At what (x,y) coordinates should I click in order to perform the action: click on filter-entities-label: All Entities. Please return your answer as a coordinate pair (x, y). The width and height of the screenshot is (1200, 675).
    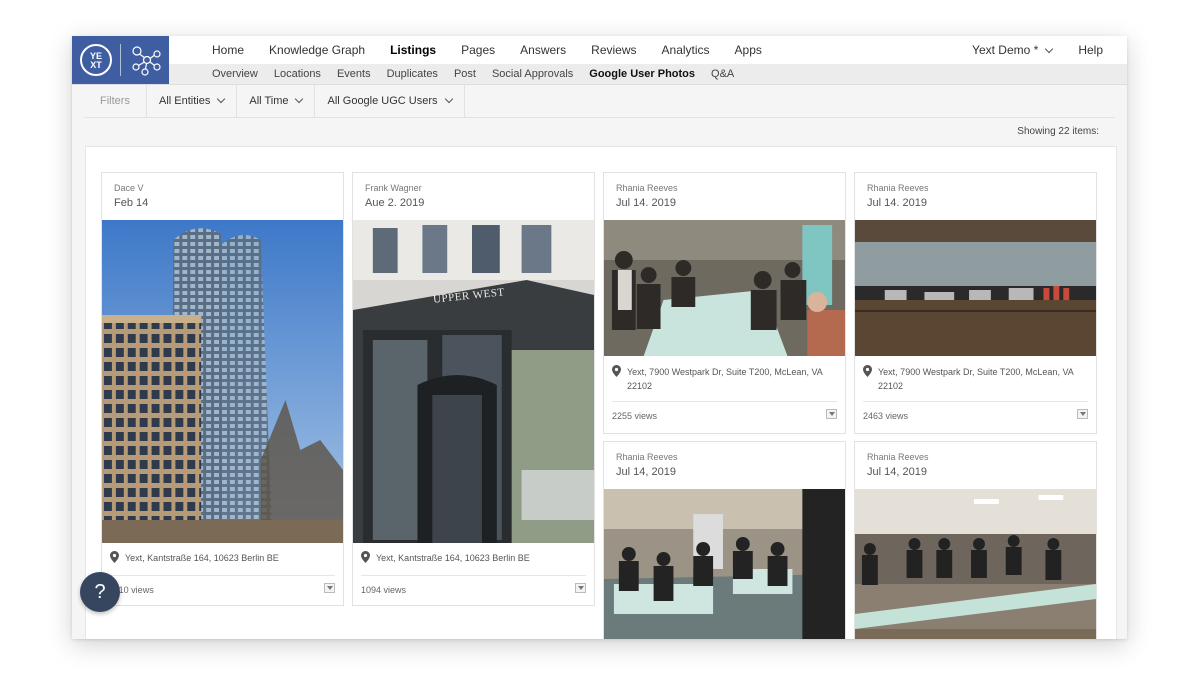
    Looking at the image, I should click on (185, 100).